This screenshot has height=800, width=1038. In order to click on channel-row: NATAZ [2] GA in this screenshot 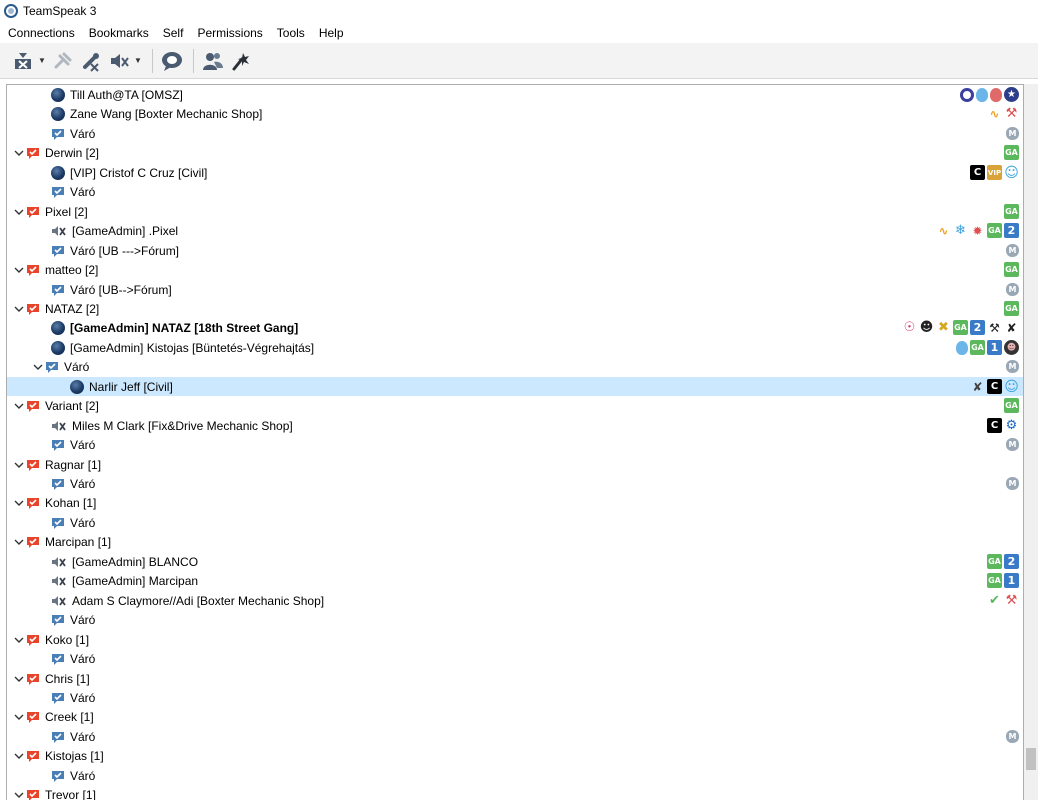, I will do `click(515, 308)`.